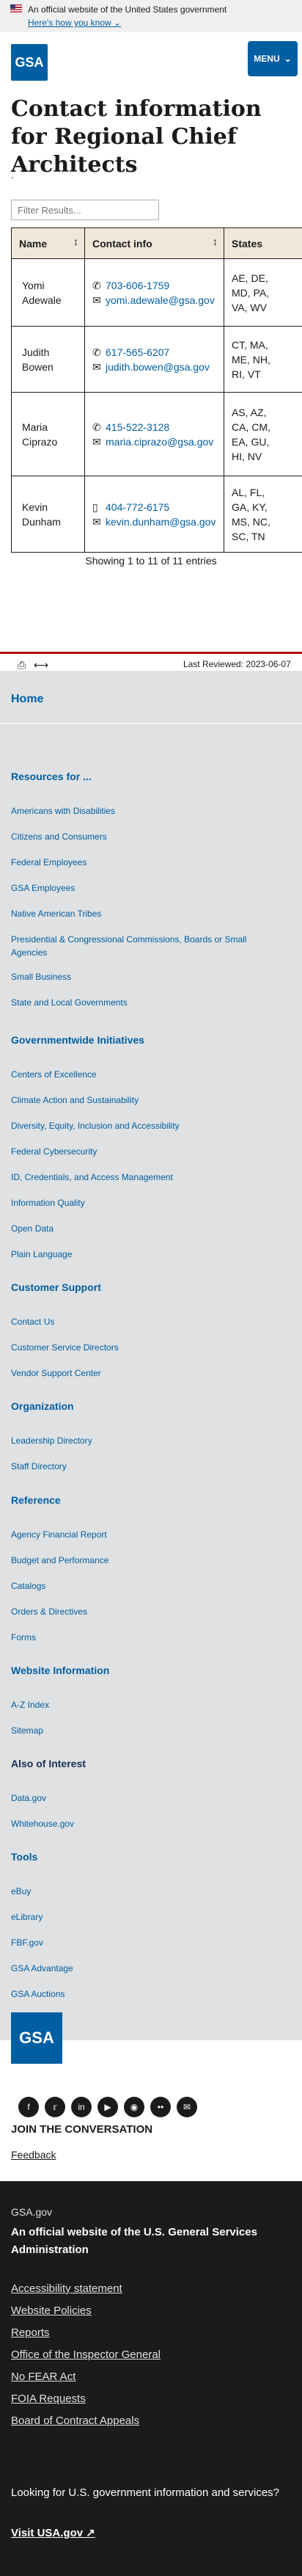 The width and height of the screenshot is (302, 2576). I want to click on footer-link: Data.gov, so click(146, 1798).